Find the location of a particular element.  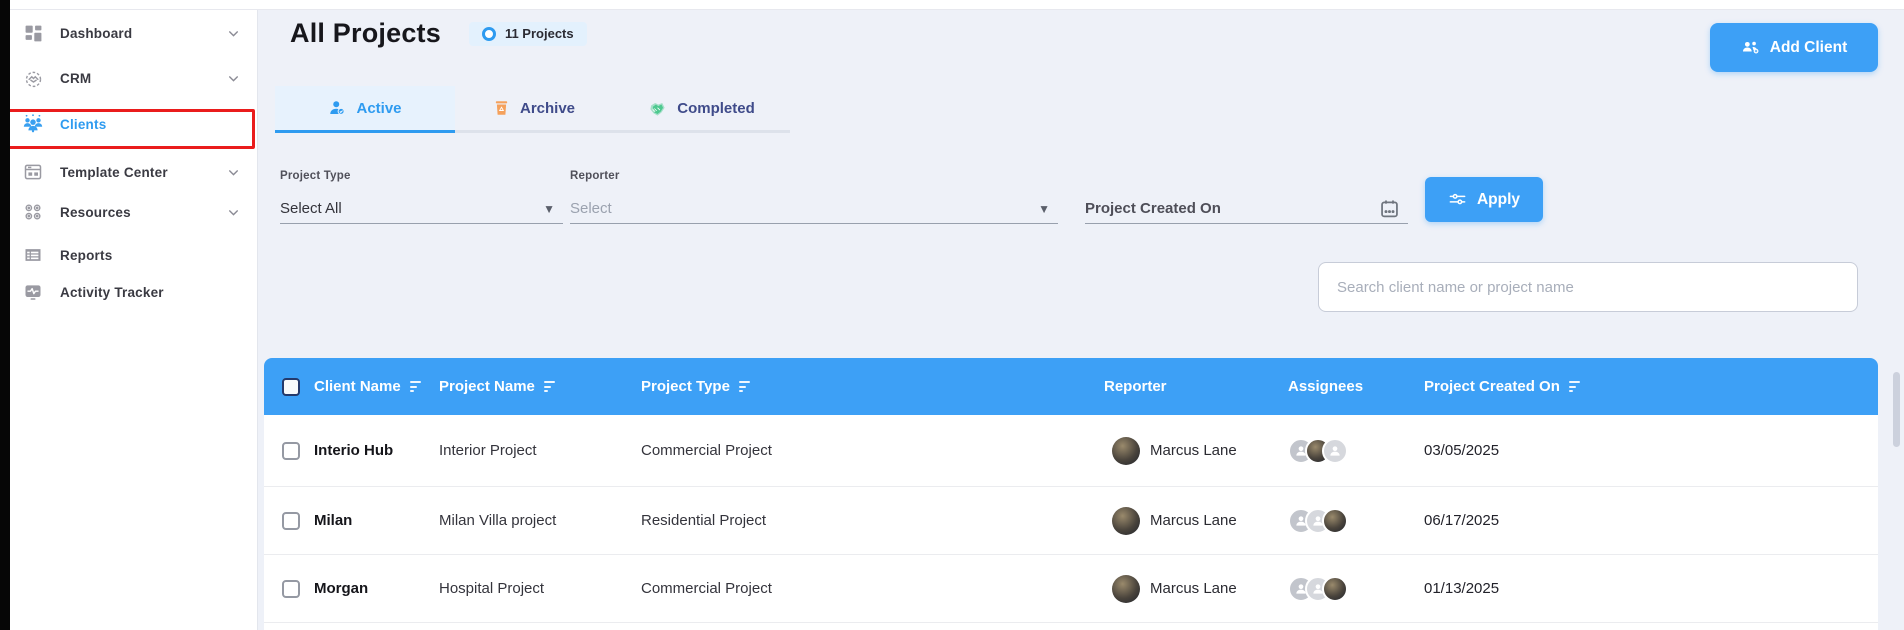

tabs-bar: Active Archive Completed is located at coordinates (532, 109).